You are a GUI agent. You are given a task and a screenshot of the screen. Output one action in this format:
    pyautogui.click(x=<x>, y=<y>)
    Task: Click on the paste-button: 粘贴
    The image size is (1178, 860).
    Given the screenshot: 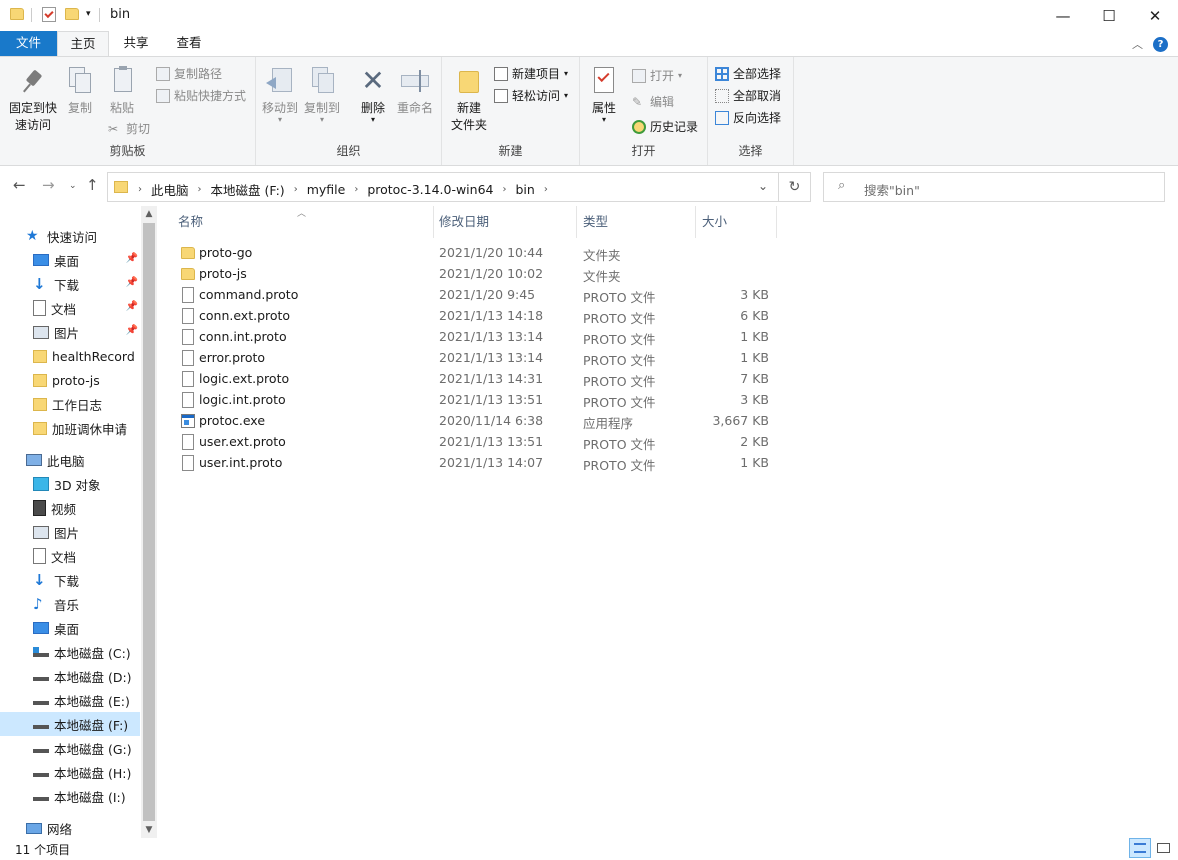 What is the action you would take?
    pyautogui.click(x=122, y=91)
    